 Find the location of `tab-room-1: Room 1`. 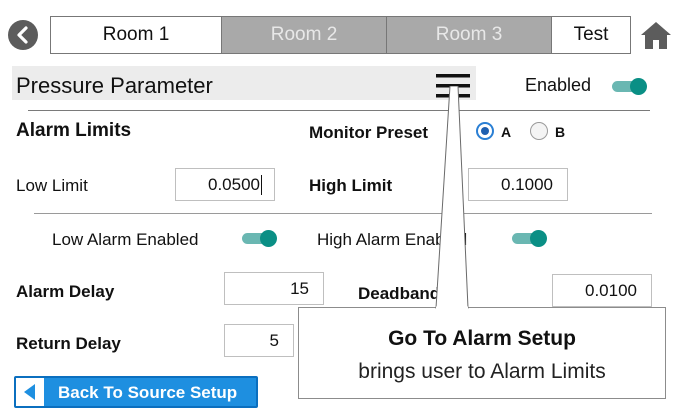

tab-room-1: Room 1 is located at coordinates (136, 35).